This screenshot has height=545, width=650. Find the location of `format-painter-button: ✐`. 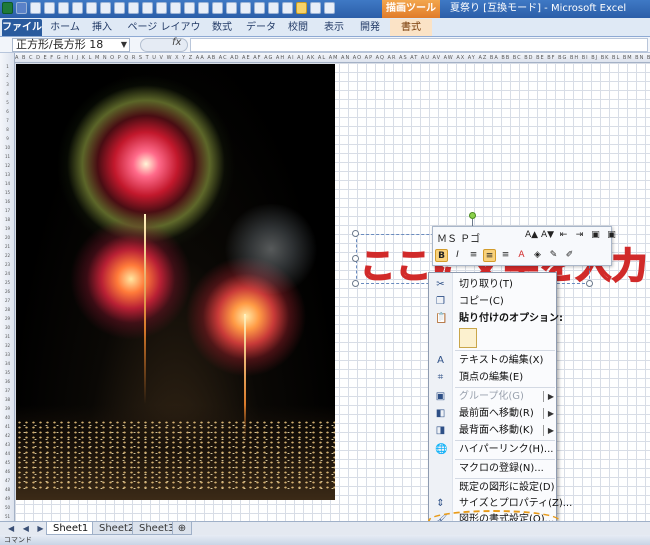

format-painter-button: ✐ is located at coordinates (569, 255).